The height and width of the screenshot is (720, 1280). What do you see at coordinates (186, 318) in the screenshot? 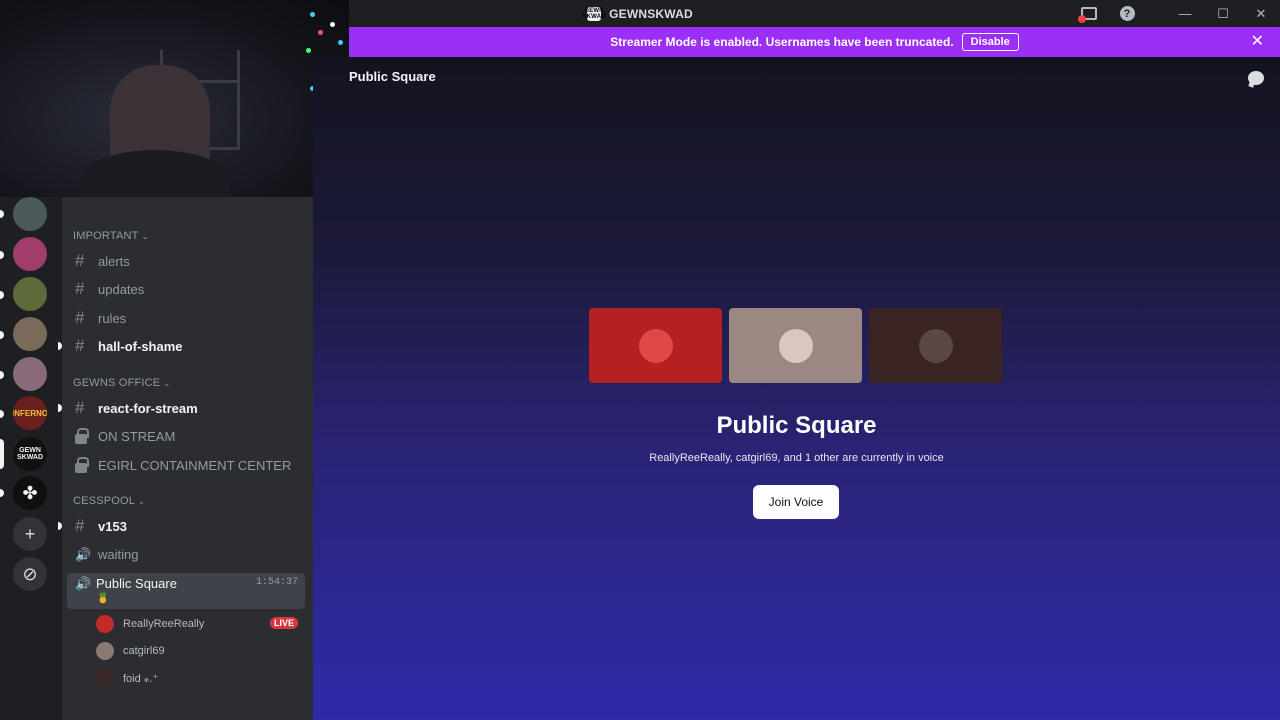
I see `channel-rules: # rules` at bounding box center [186, 318].